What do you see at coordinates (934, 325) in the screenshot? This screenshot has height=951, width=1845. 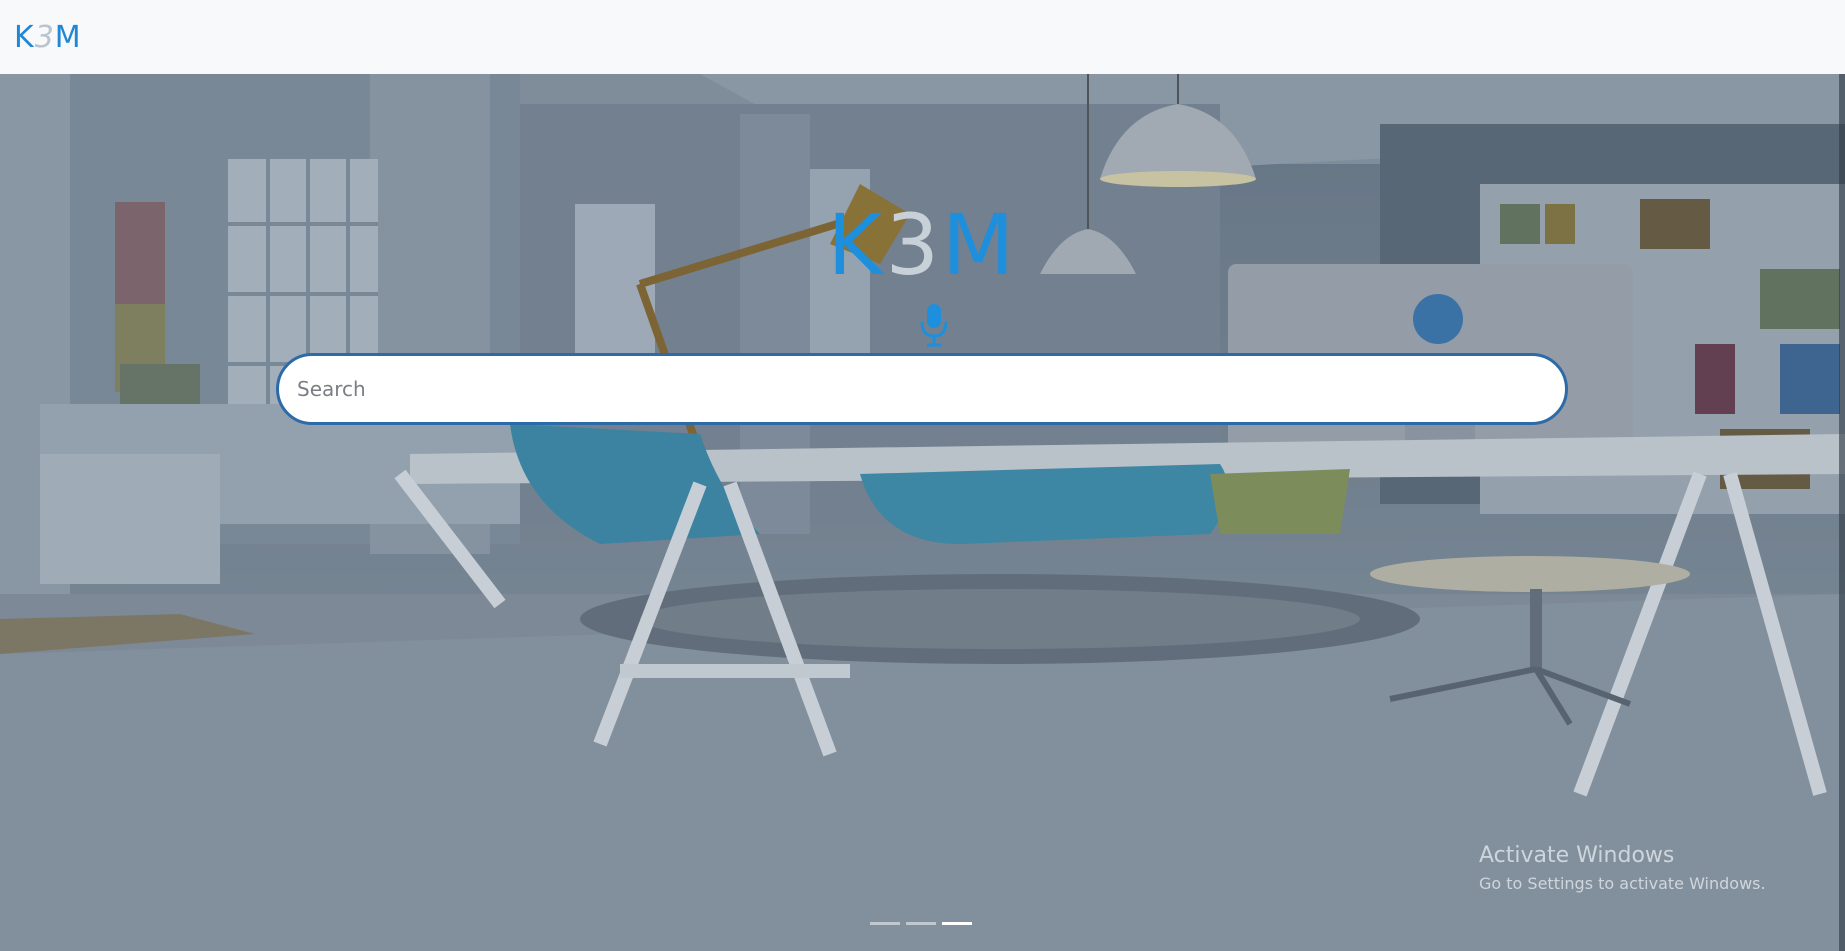 I see `microphone-icon` at bounding box center [934, 325].